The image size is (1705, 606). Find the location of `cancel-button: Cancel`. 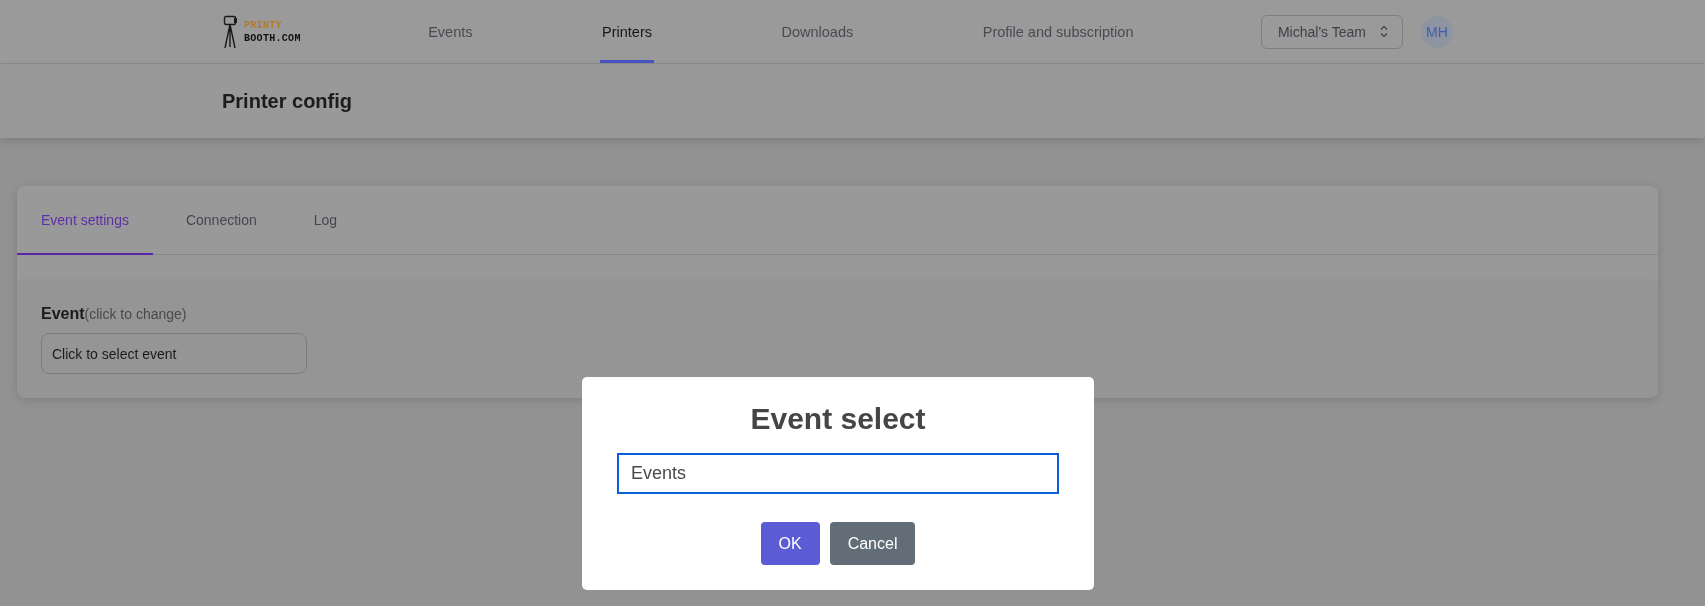

cancel-button: Cancel is located at coordinates (872, 543).